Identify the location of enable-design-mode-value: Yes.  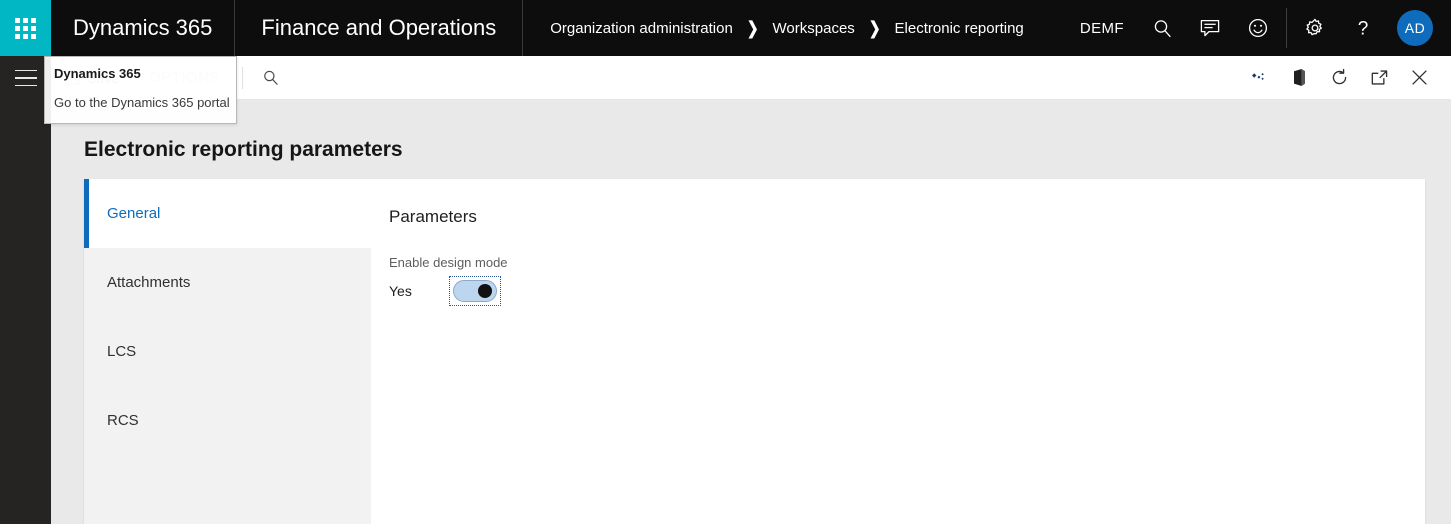
(400, 291).